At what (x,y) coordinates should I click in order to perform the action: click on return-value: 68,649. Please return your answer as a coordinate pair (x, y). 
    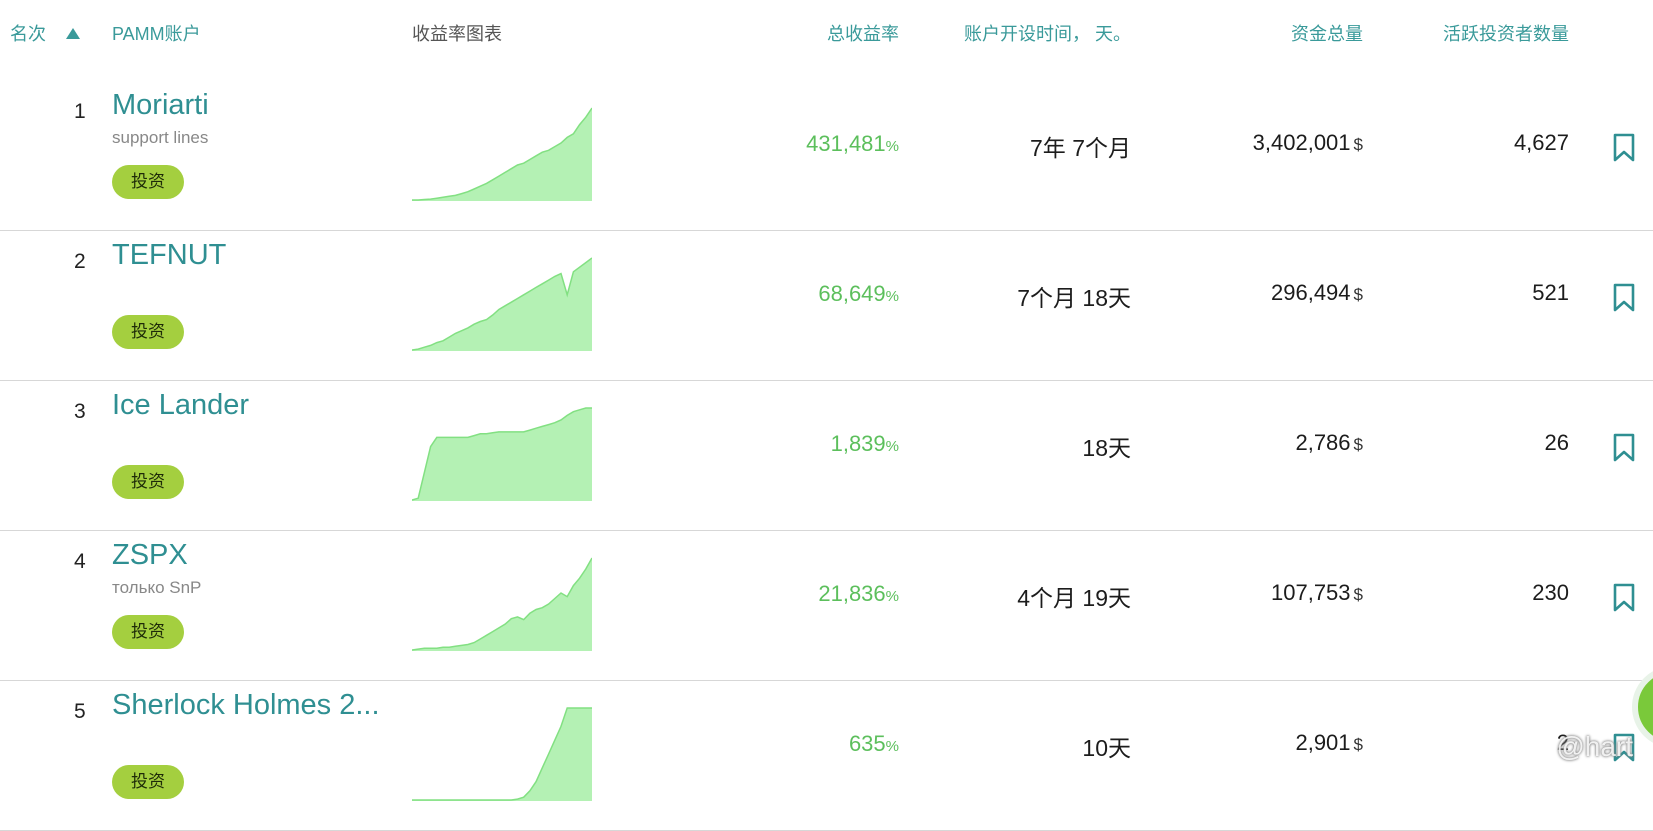
    Looking at the image, I should click on (852, 293).